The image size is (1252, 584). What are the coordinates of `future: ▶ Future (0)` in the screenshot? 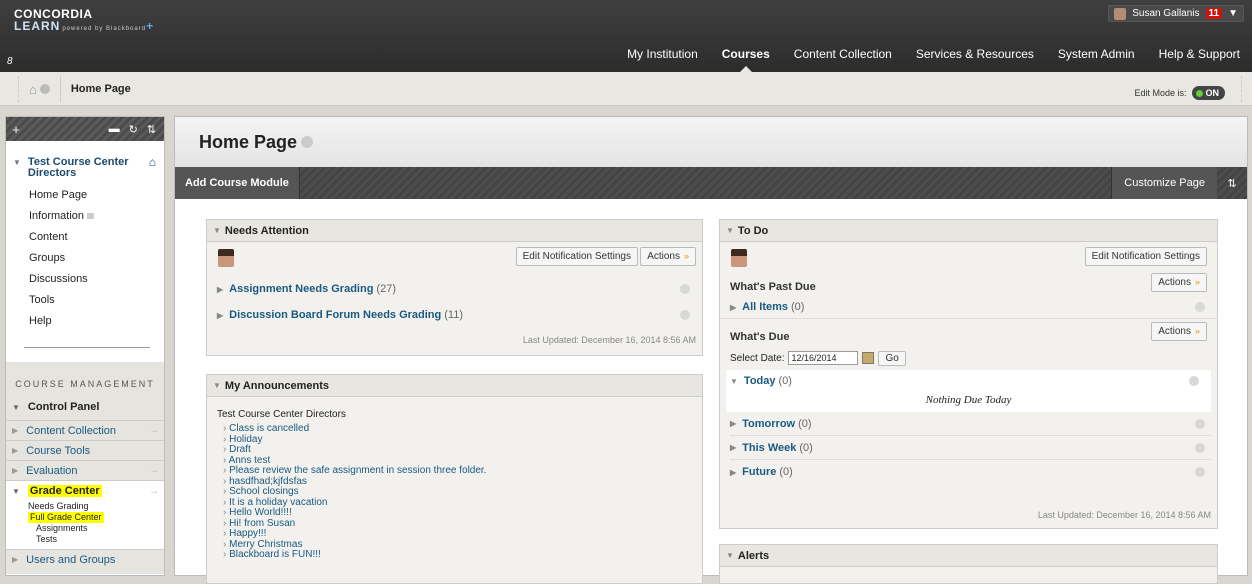 It's located at (970, 472).